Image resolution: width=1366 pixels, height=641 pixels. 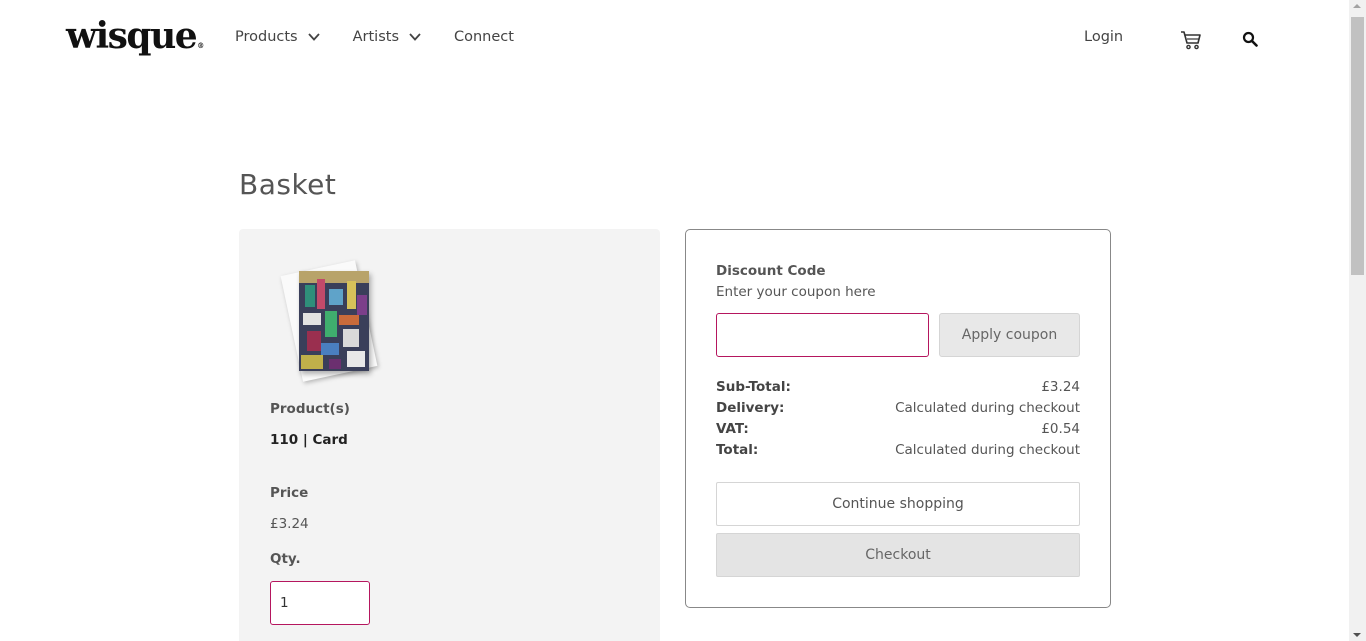 I want to click on logo-text: wisque, so click(x=132, y=36).